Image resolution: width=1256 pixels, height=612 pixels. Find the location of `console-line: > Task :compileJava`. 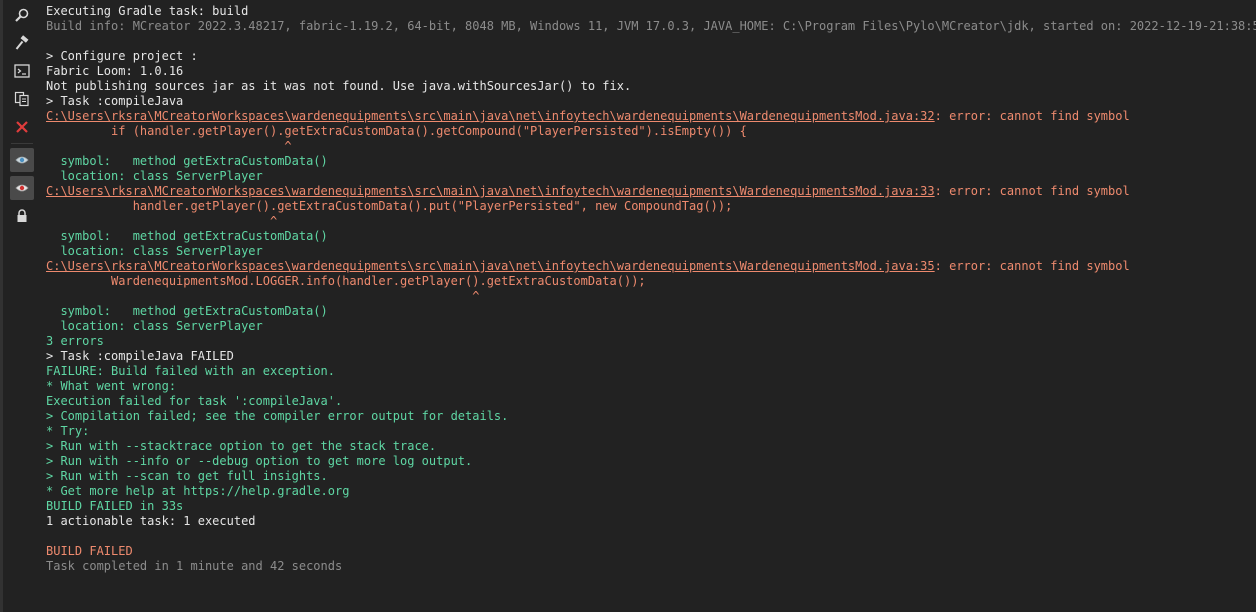

console-line: > Task :compileJava is located at coordinates (115, 101).